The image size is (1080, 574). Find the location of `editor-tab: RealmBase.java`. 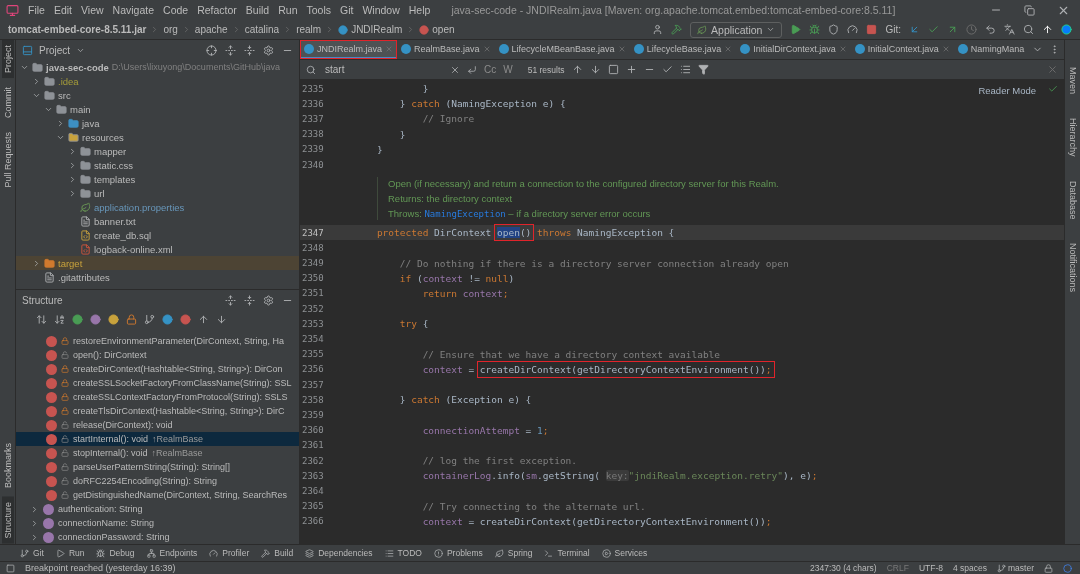

editor-tab: RealmBase.java is located at coordinates (446, 49).